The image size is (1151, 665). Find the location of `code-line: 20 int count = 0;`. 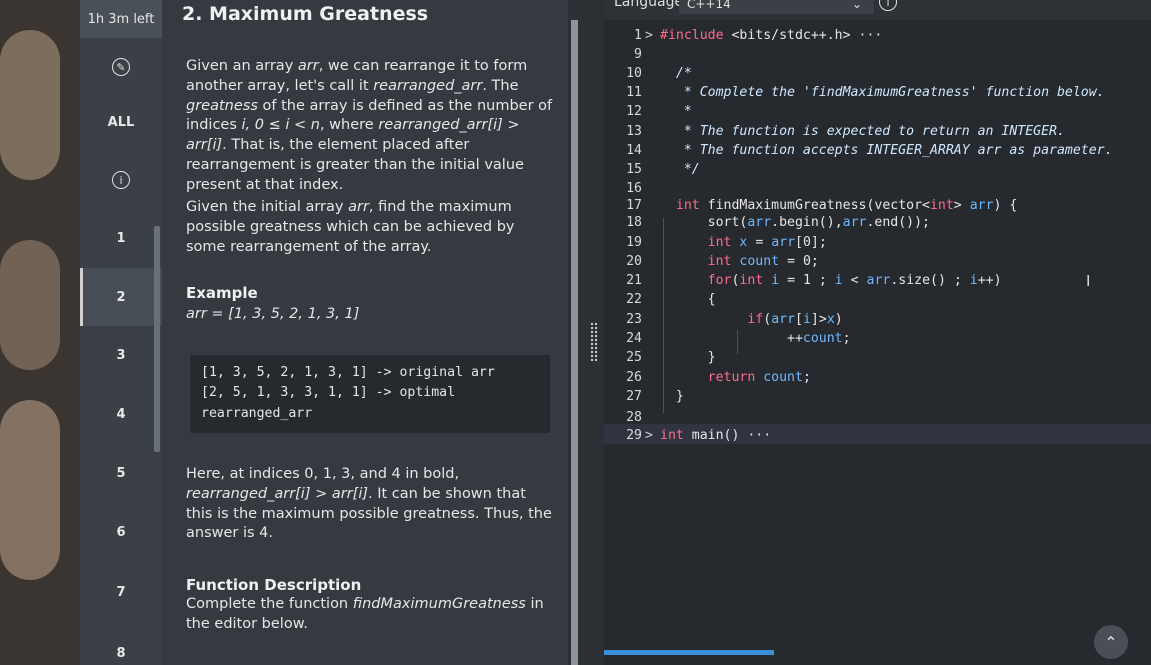

code-line: 20 int count = 0; is located at coordinates (877, 263).